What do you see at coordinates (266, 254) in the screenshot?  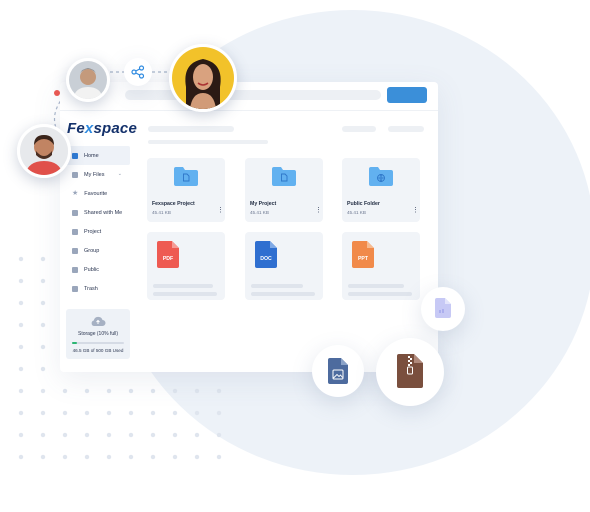 I see `doc-file-icon: DOC` at bounding box center [266, 254].